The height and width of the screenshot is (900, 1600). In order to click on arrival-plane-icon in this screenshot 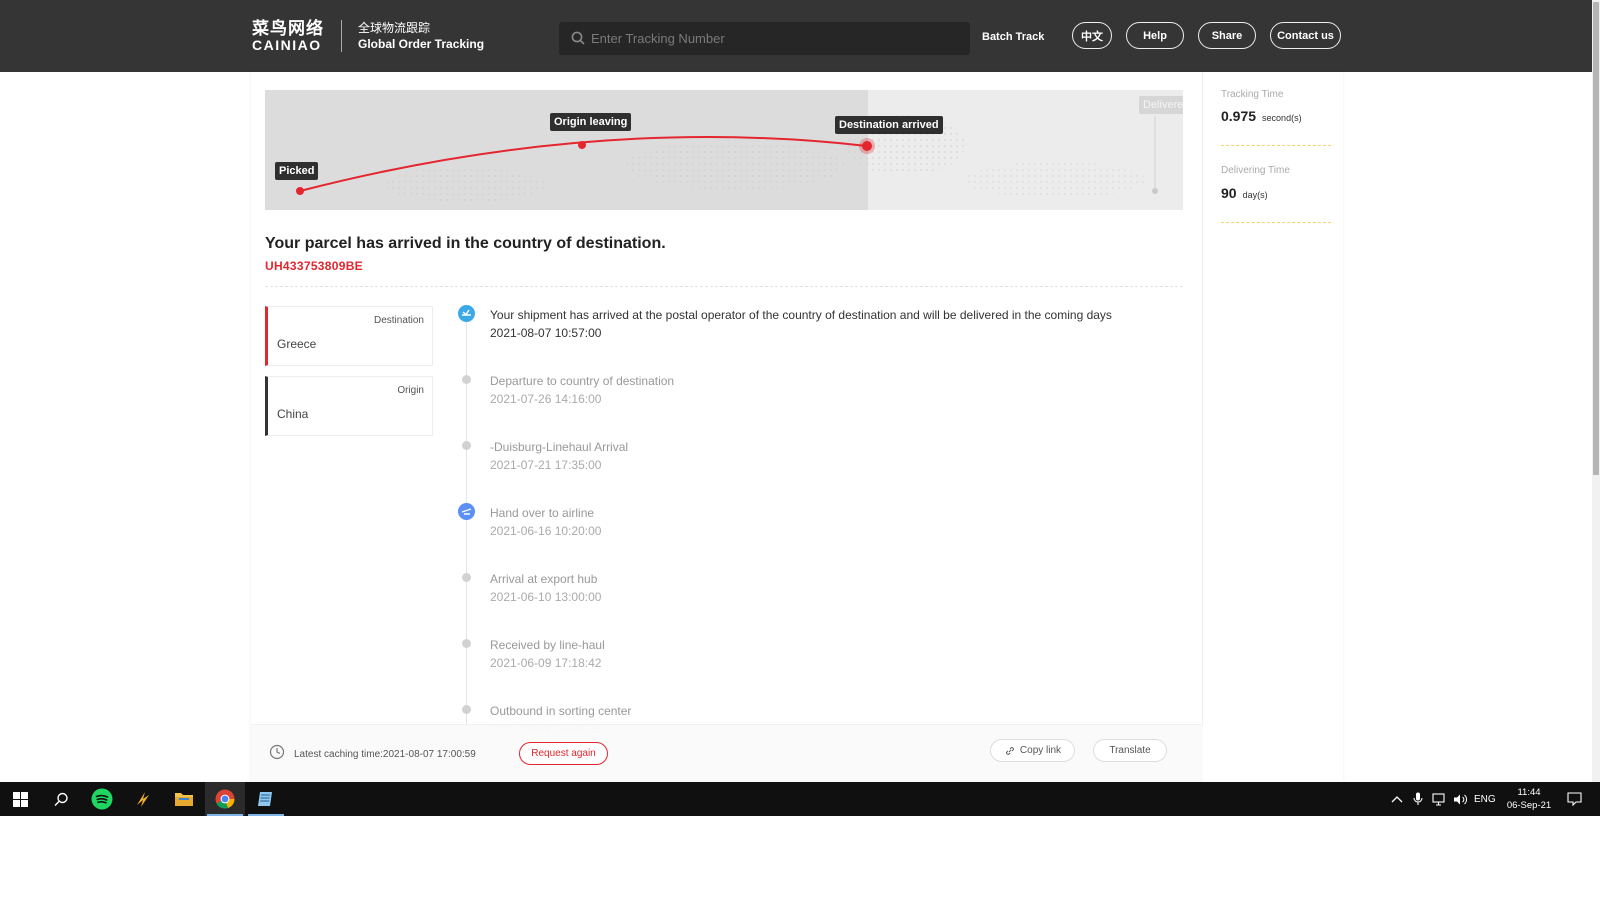, I will do `click(466, 313)`.